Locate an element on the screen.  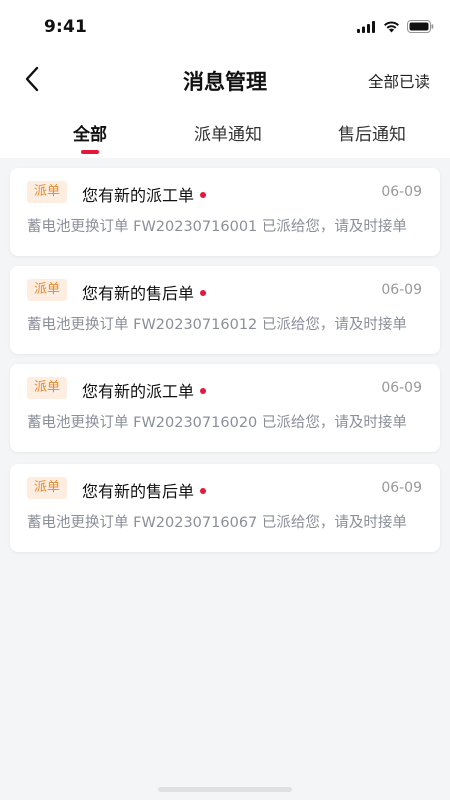
message-body: 蓄电池更换订单 FW20230716001 已派给您，请及时接单 is located at coordinates (217, 227).